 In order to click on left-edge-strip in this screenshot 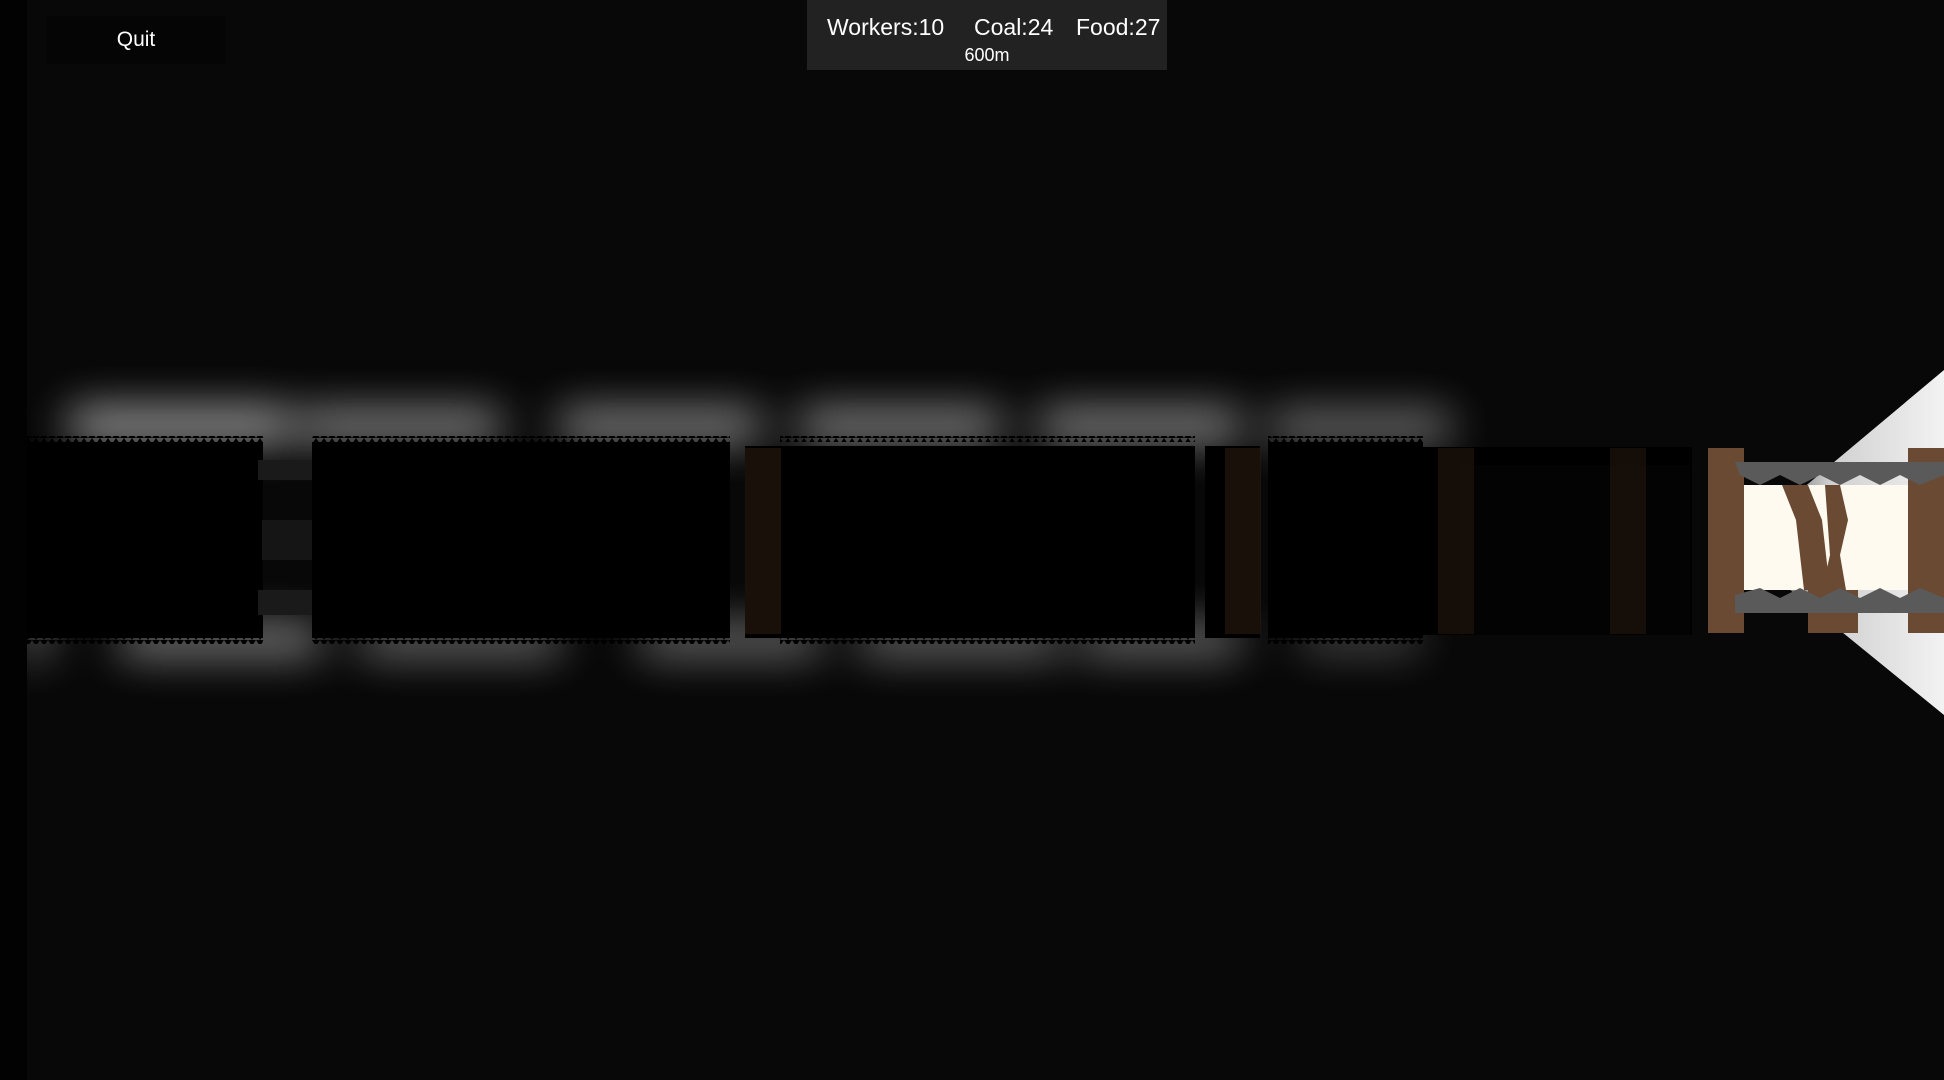, I will do `click(13, 540)`.